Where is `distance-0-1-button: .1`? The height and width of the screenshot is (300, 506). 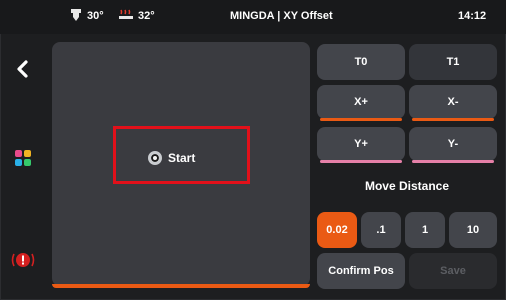 distance-0-1-button: .1 is located at coordinates (381, 230).